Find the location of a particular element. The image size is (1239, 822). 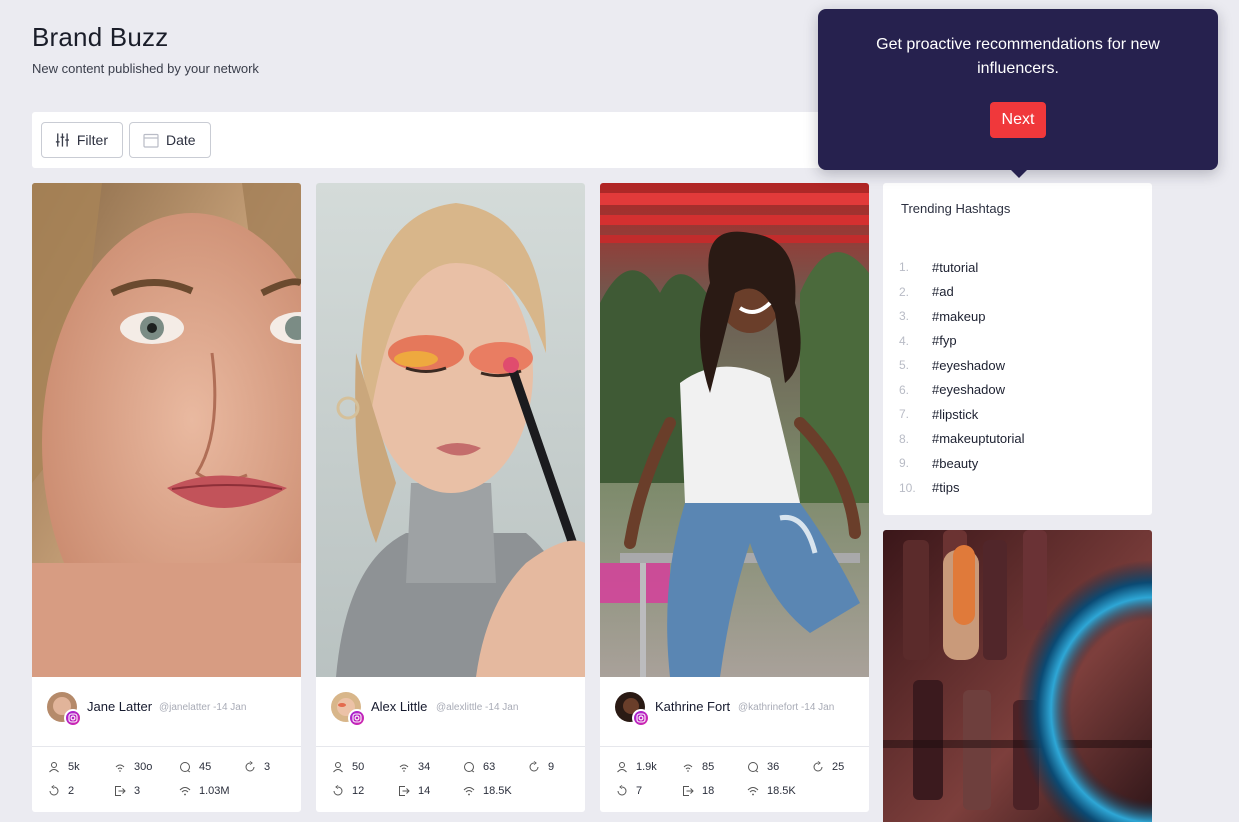

date-button-label: Date is located at coordinates (181, 140).